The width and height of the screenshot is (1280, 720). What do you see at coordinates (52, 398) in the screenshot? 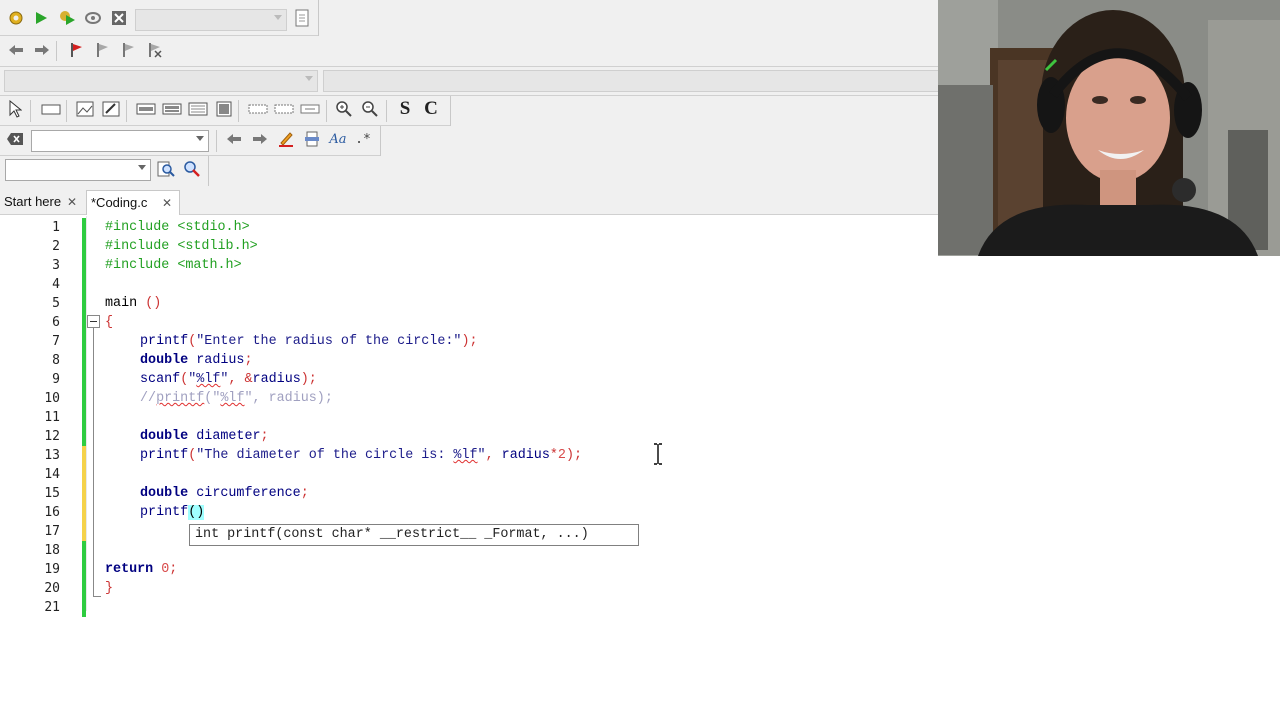
I see `line-number: 10` at bounding box center [52, 398].